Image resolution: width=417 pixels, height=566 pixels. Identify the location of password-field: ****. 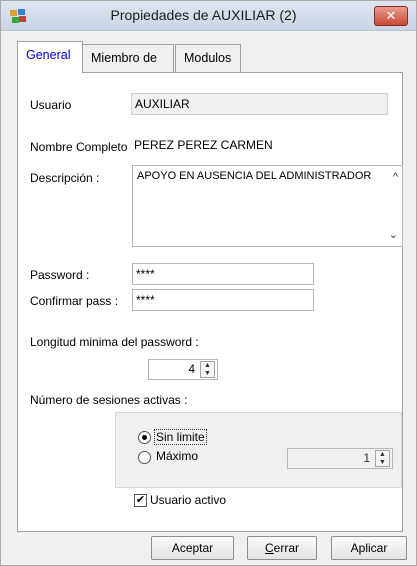
(223, 274).